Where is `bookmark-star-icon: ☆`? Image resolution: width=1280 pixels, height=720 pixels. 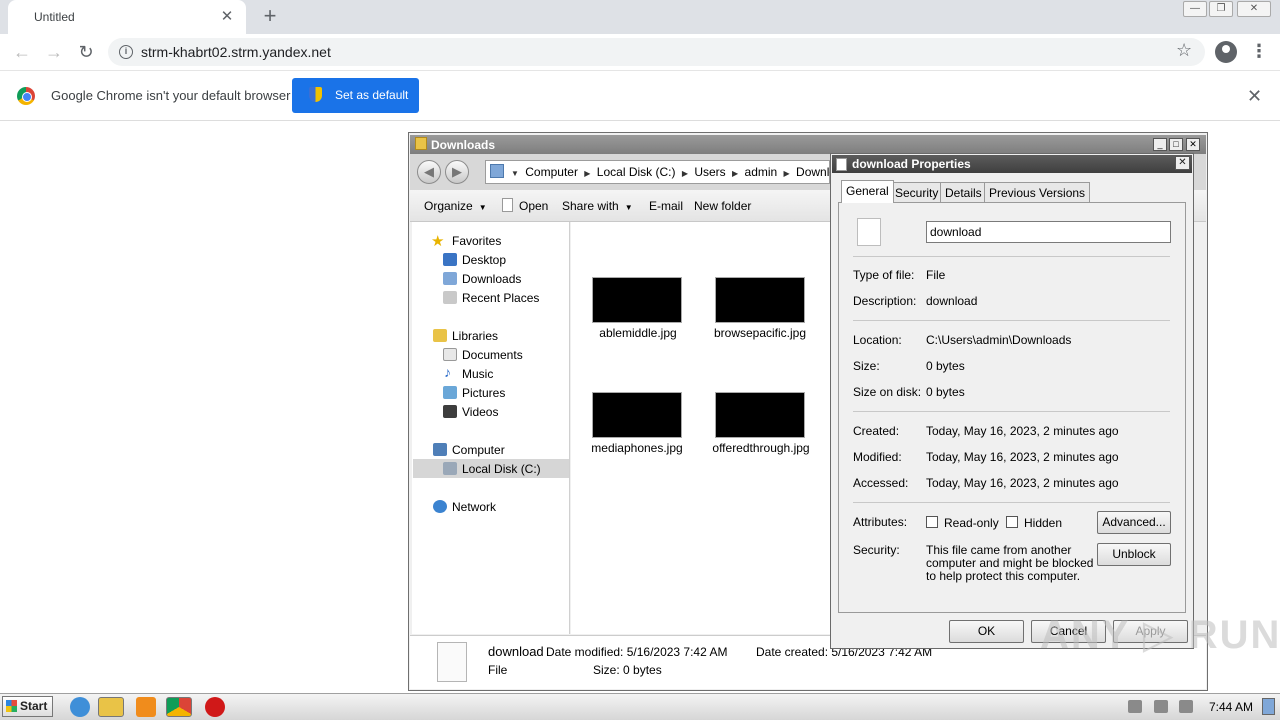
bookmark-star-icon: ☆ is located at coordinates (1184, 50).